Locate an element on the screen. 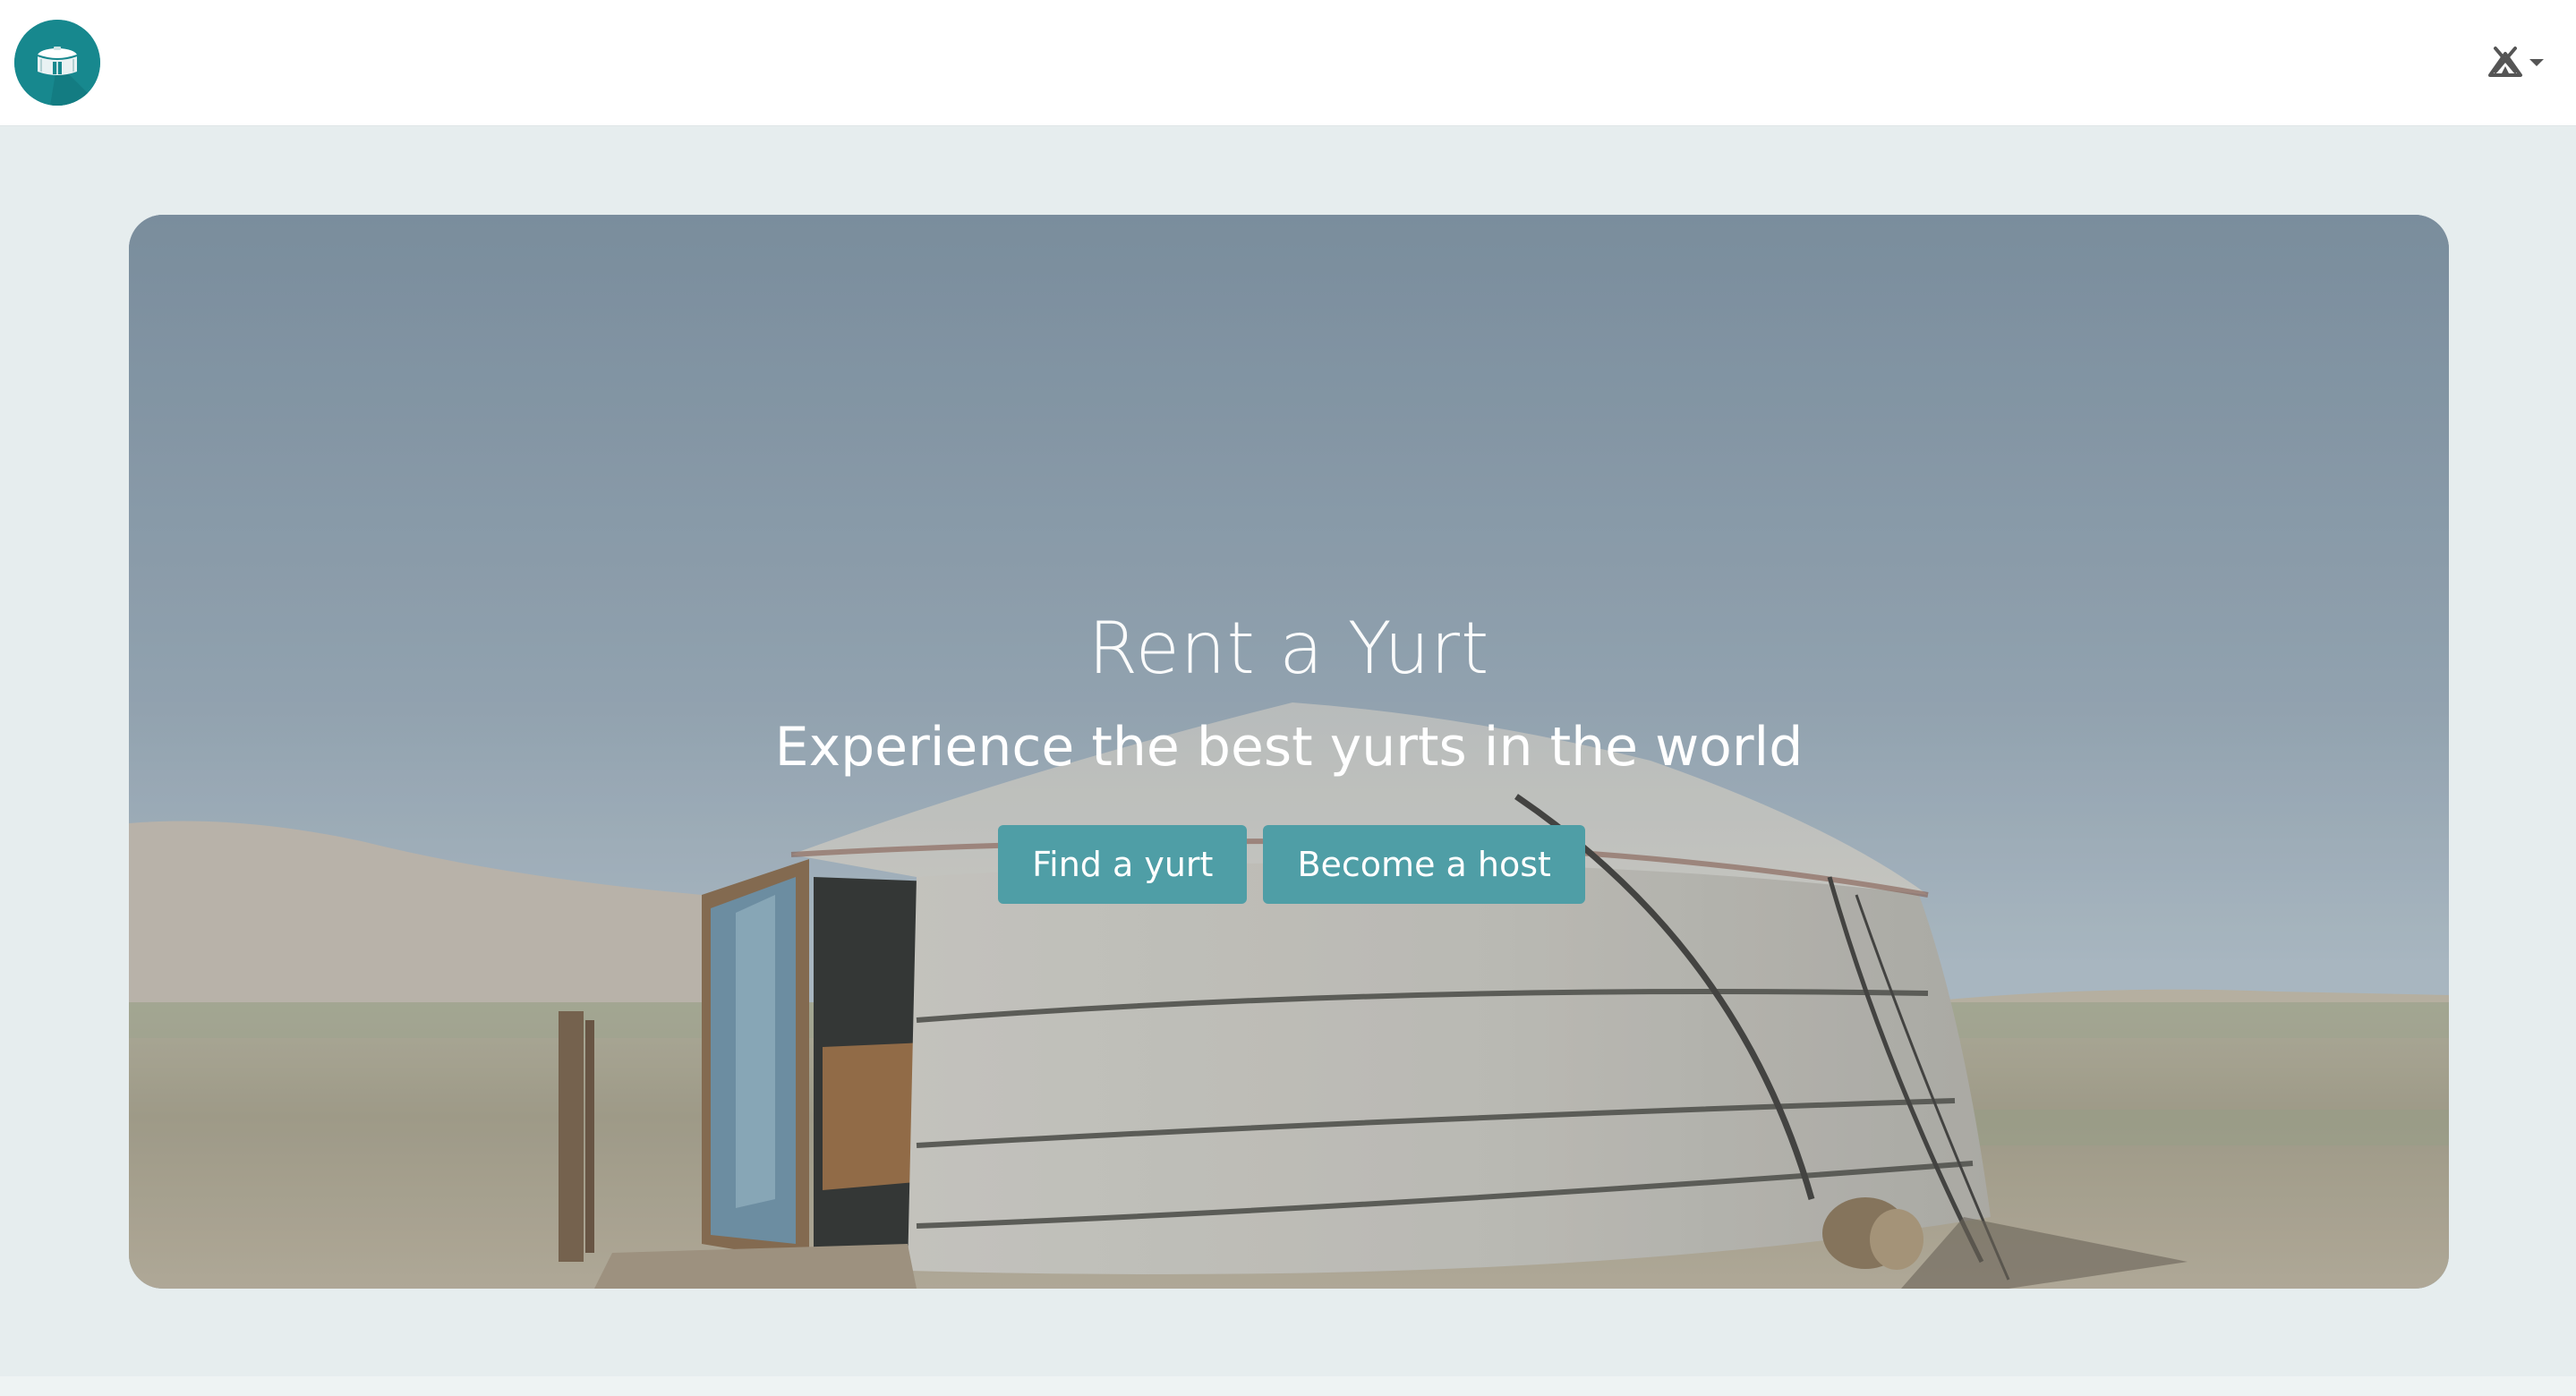  top-navbar is located at coordinates (1288, 63).